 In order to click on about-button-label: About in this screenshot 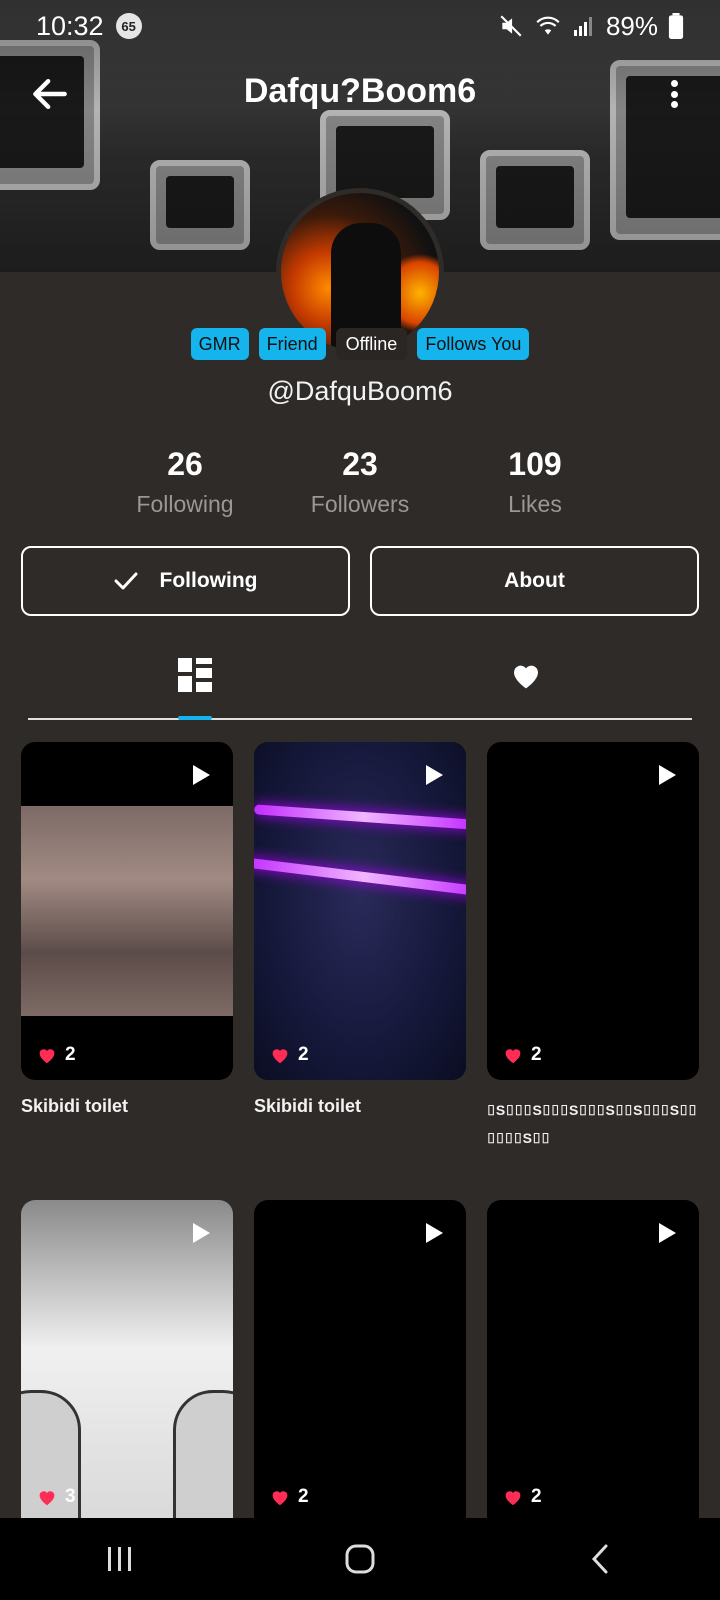, I will do `click(534, 580)`.